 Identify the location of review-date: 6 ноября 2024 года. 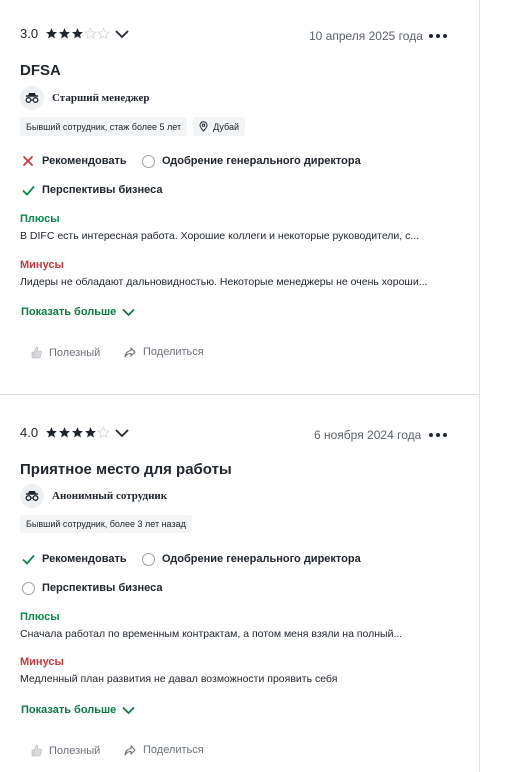
(368, 435).